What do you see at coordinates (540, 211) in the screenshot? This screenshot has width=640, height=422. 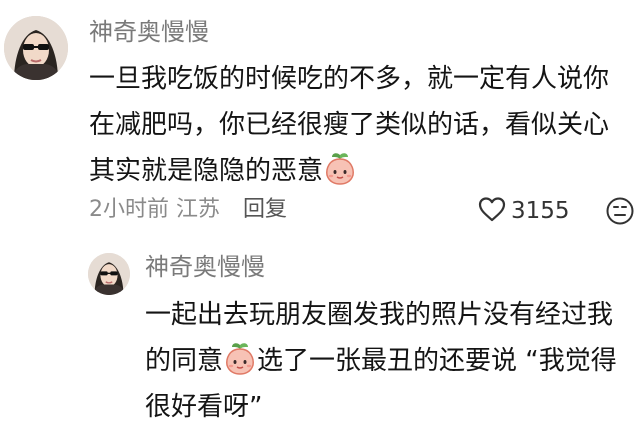 I see `like-count: 3155` at bounding box center [540, 211].